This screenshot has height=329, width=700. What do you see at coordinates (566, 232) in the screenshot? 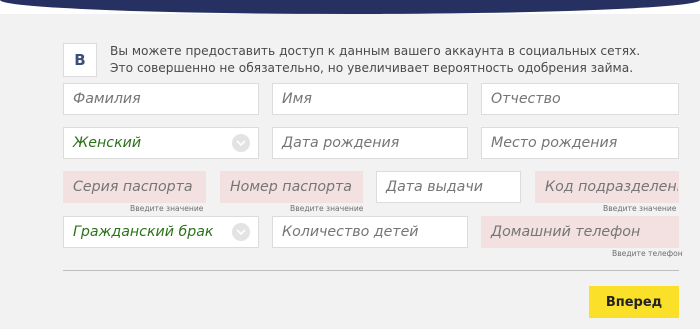
I see `home-phone-placeholder: Домашний телефон` at bounding box center [566, 232].